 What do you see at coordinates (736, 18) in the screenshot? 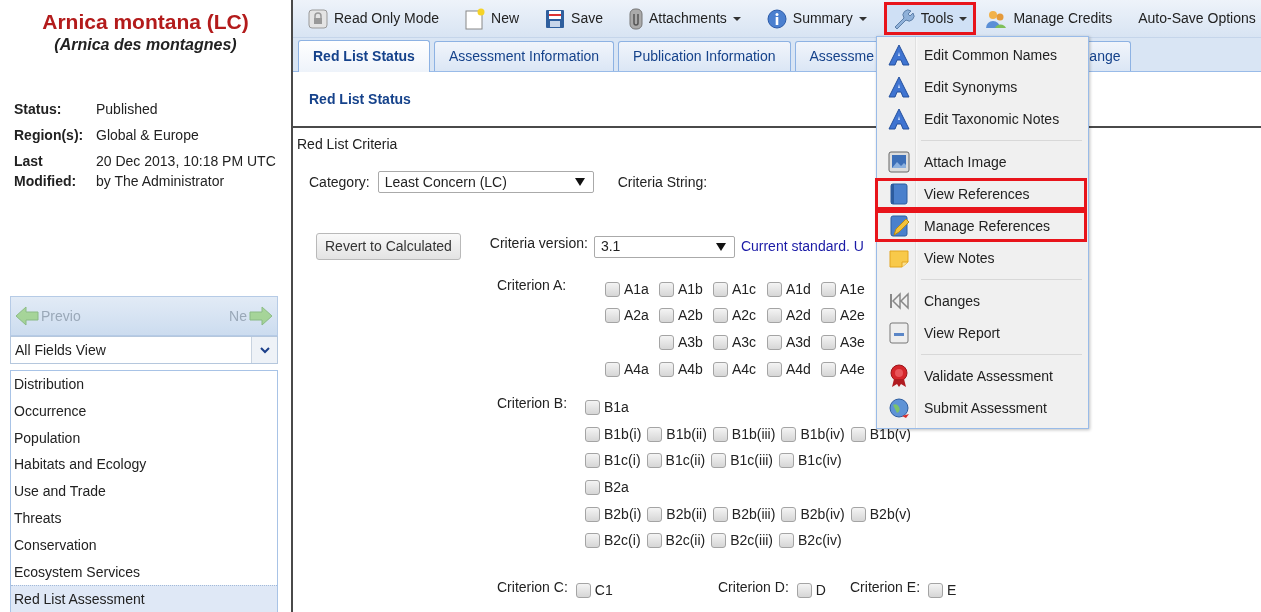
I see `caret-icon` at bounding box center [736, 18].